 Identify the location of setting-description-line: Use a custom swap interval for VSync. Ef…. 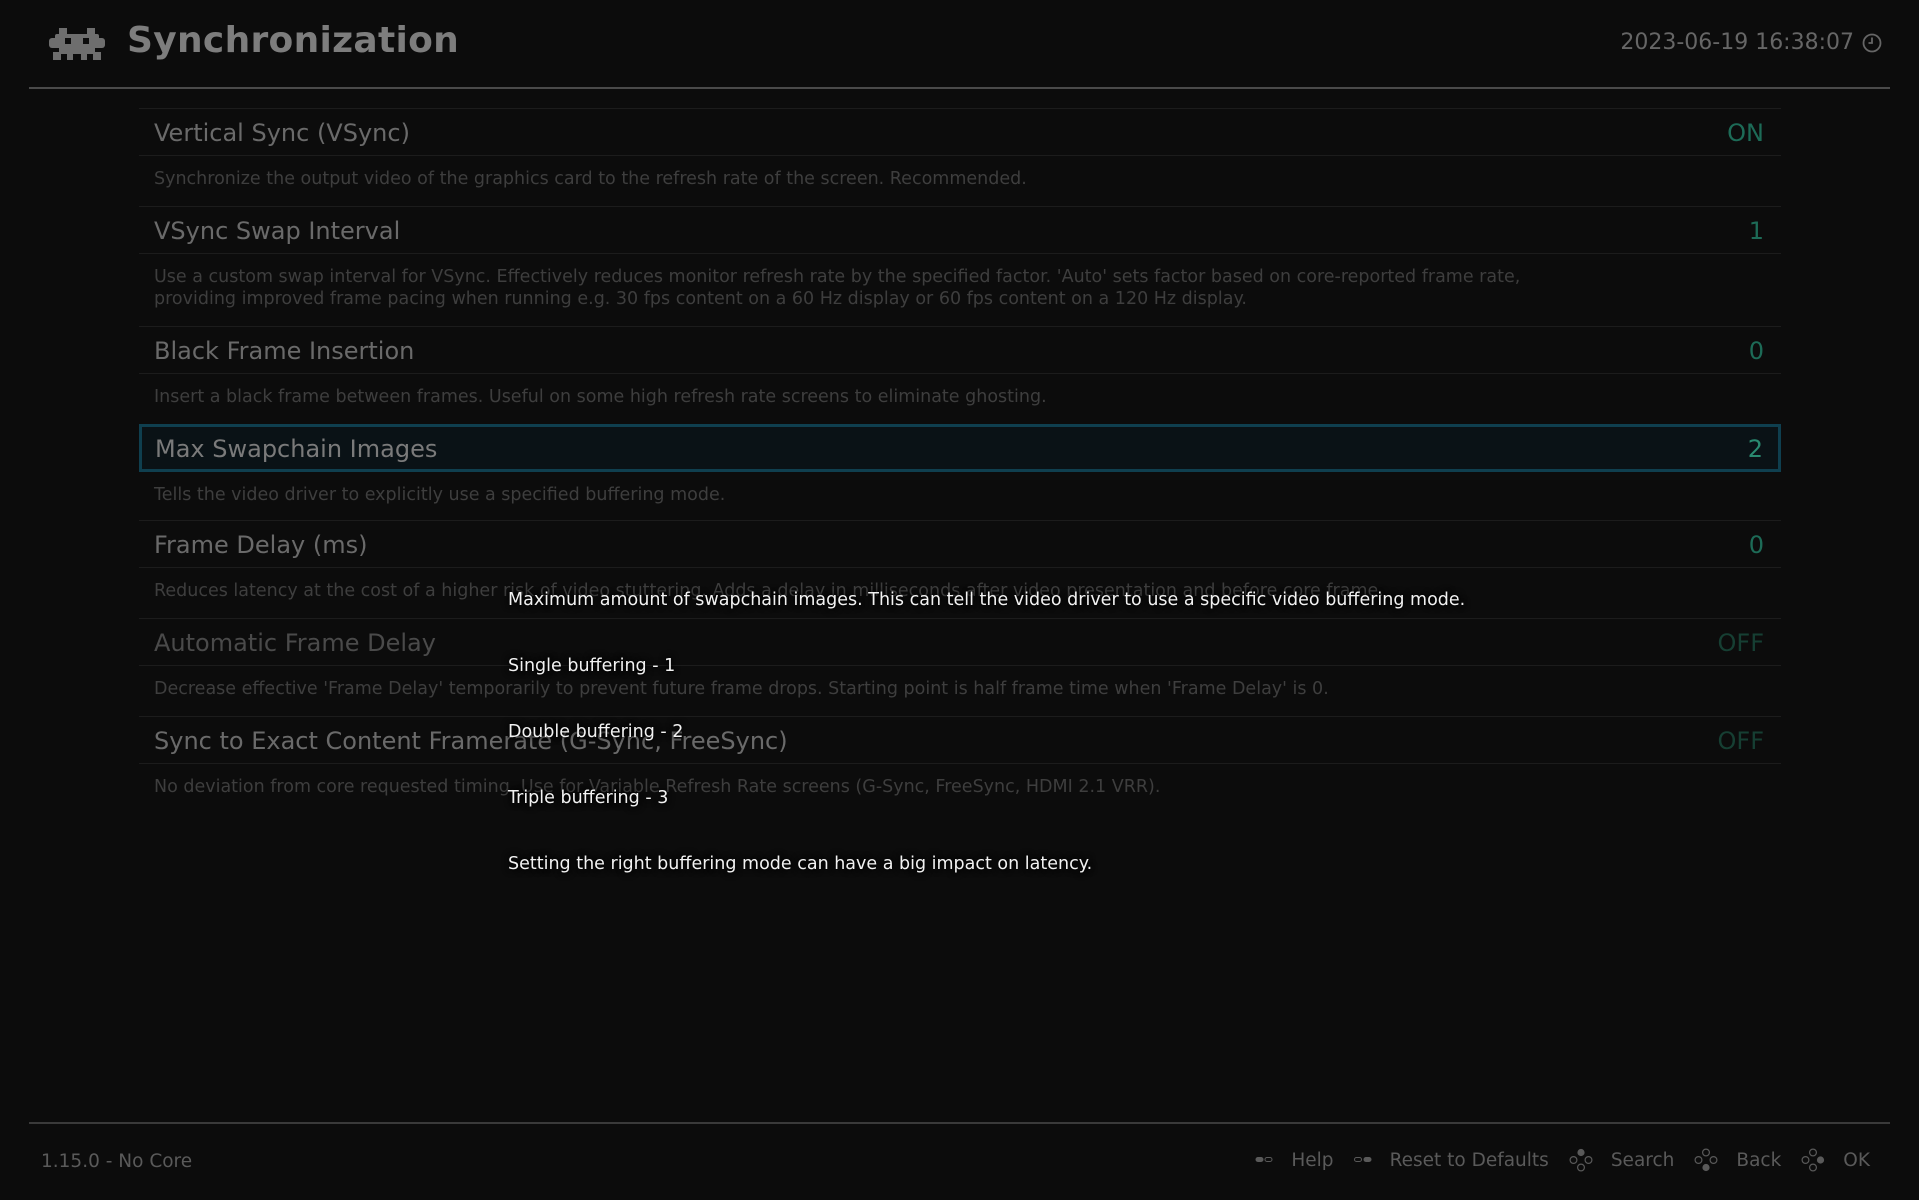
(837, 277).